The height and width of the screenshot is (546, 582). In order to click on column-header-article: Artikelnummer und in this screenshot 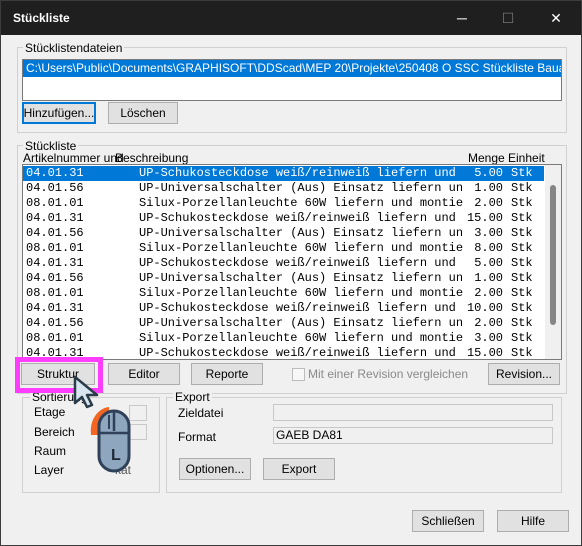, I will do `click(73, 158)`.